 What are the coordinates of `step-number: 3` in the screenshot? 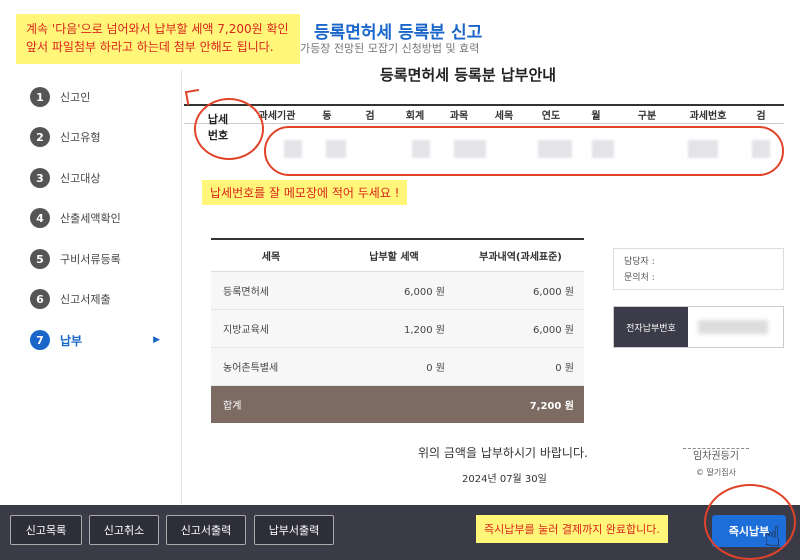 It's located at (40, 178).